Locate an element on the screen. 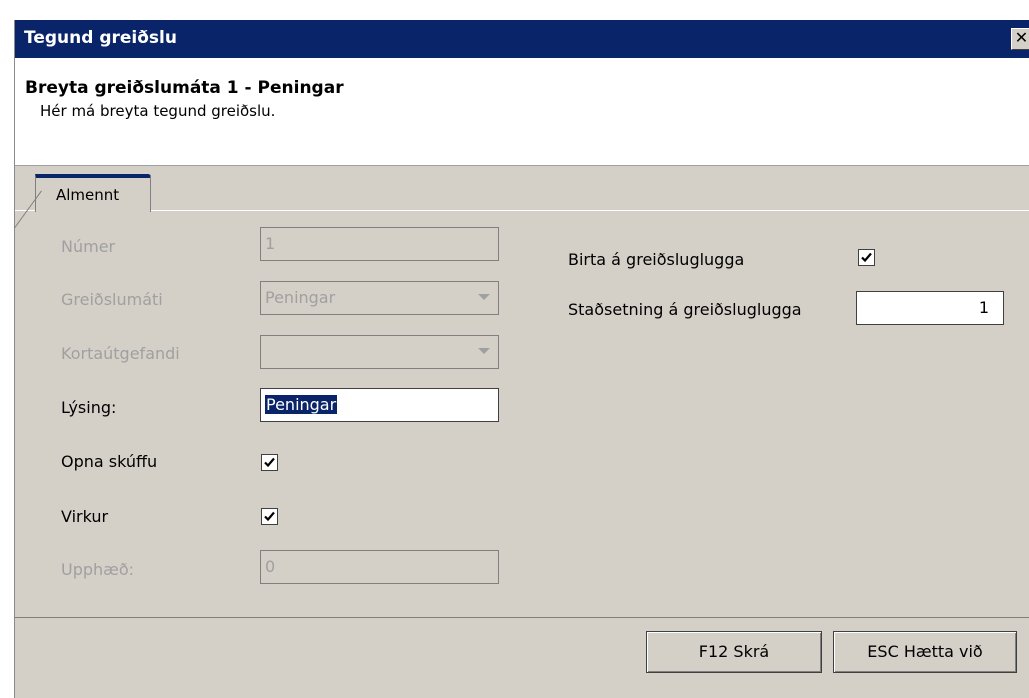 Image resolution: width=1029 pixels, height=698 pixels. lysing-input: Peningar is located at coordinates (379, 405).